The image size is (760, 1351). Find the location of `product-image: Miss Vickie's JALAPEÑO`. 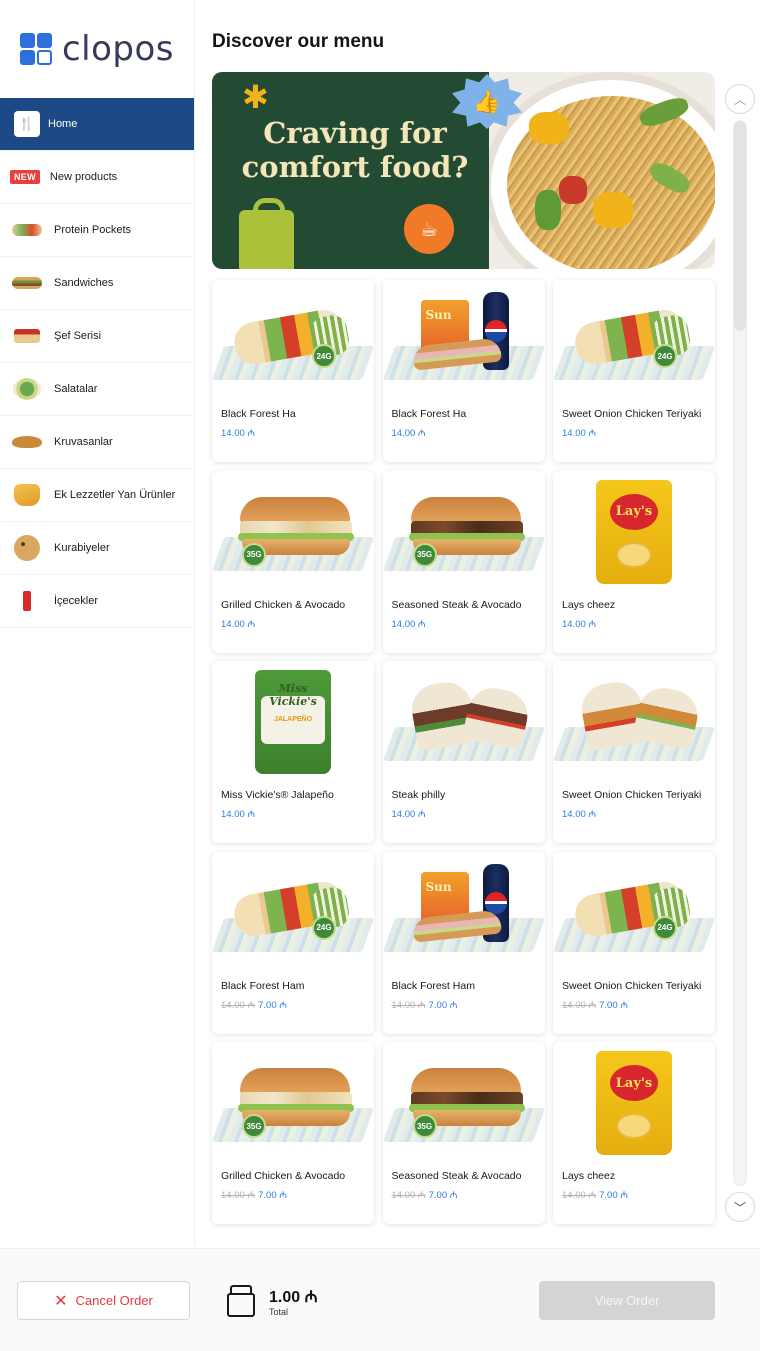

product-image: Miss Vickie's JALAPEÑO is located at coordinates (293, 722).